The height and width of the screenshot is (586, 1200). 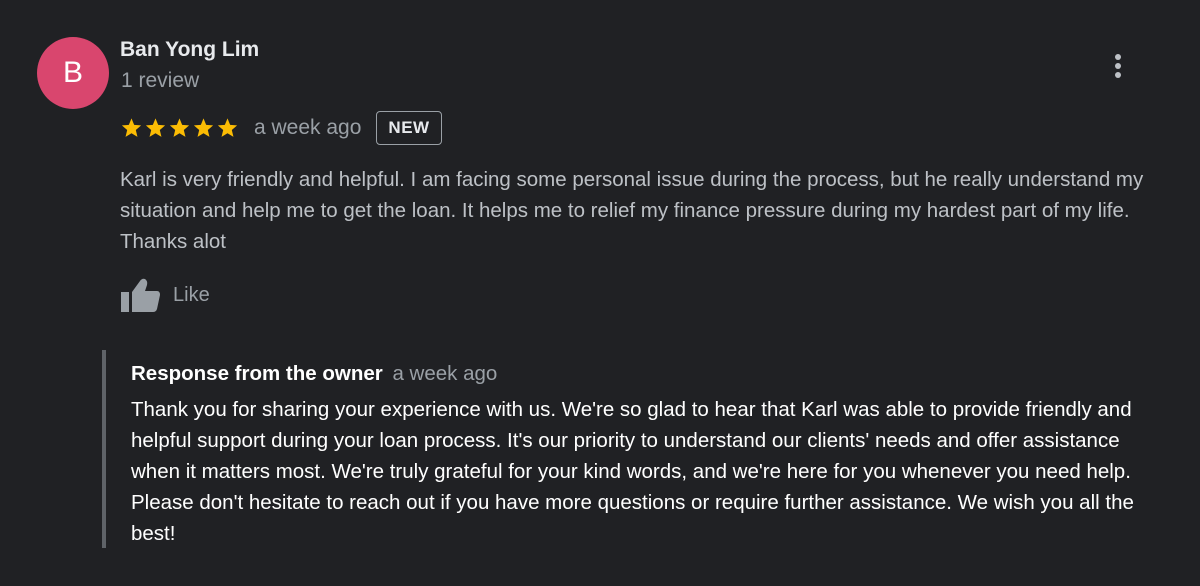 I want to click on more-vert-icon, so click(x=1118, y=66).